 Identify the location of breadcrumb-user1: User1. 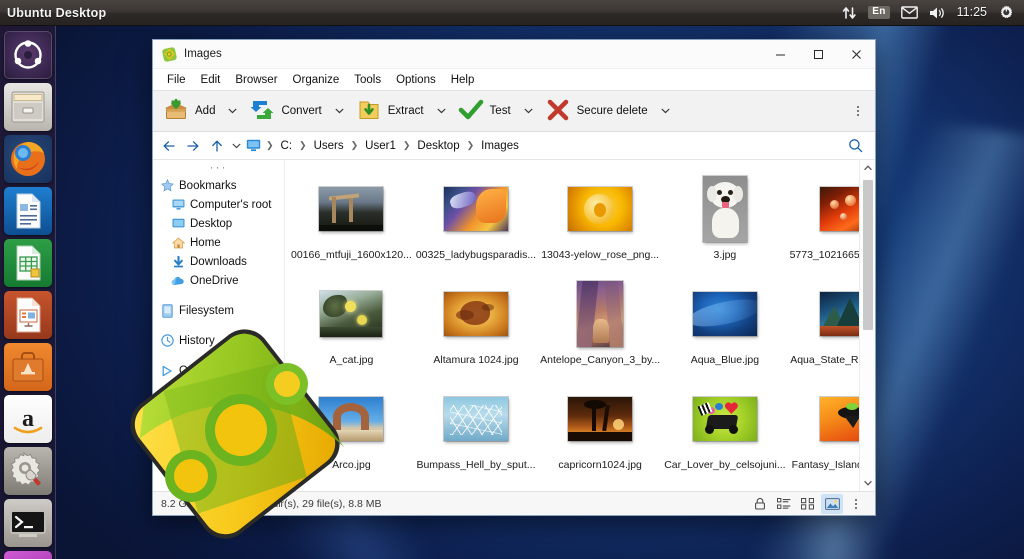
(380, 146).